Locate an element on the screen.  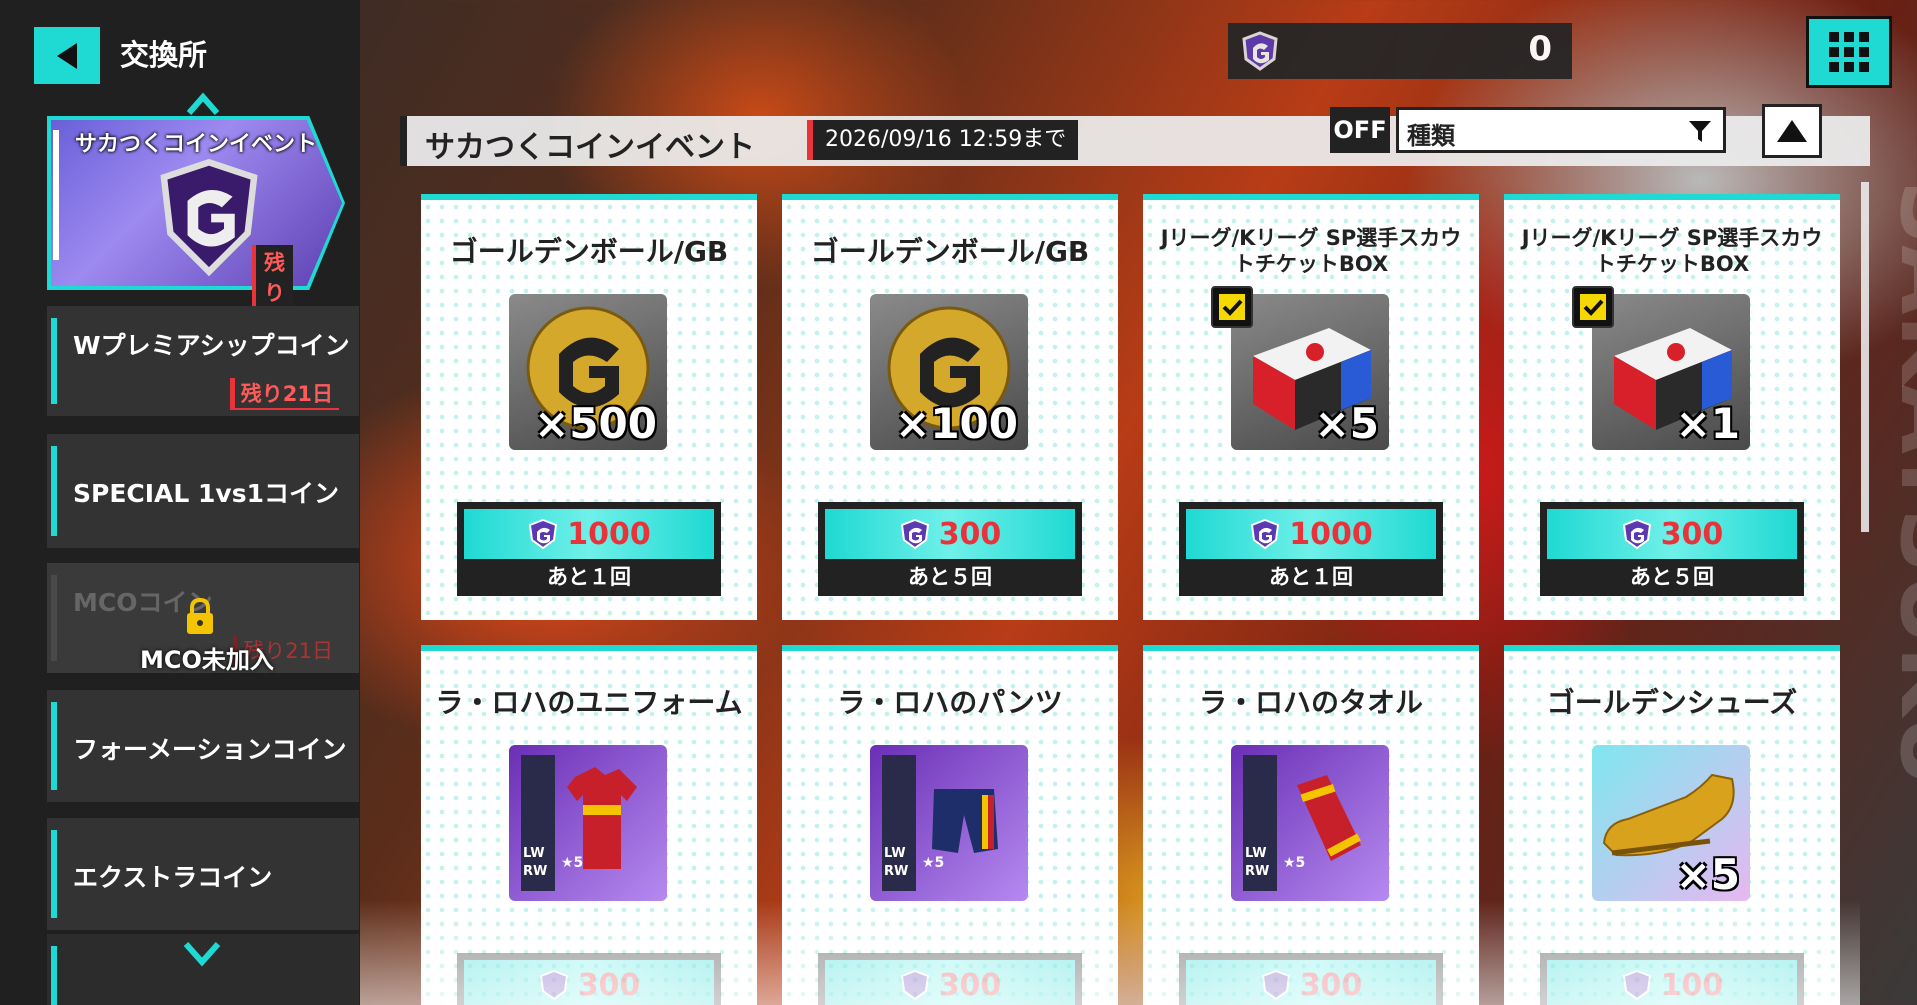
sidebar-item-label: エクストラコイン is located at coordinates (173, 877).